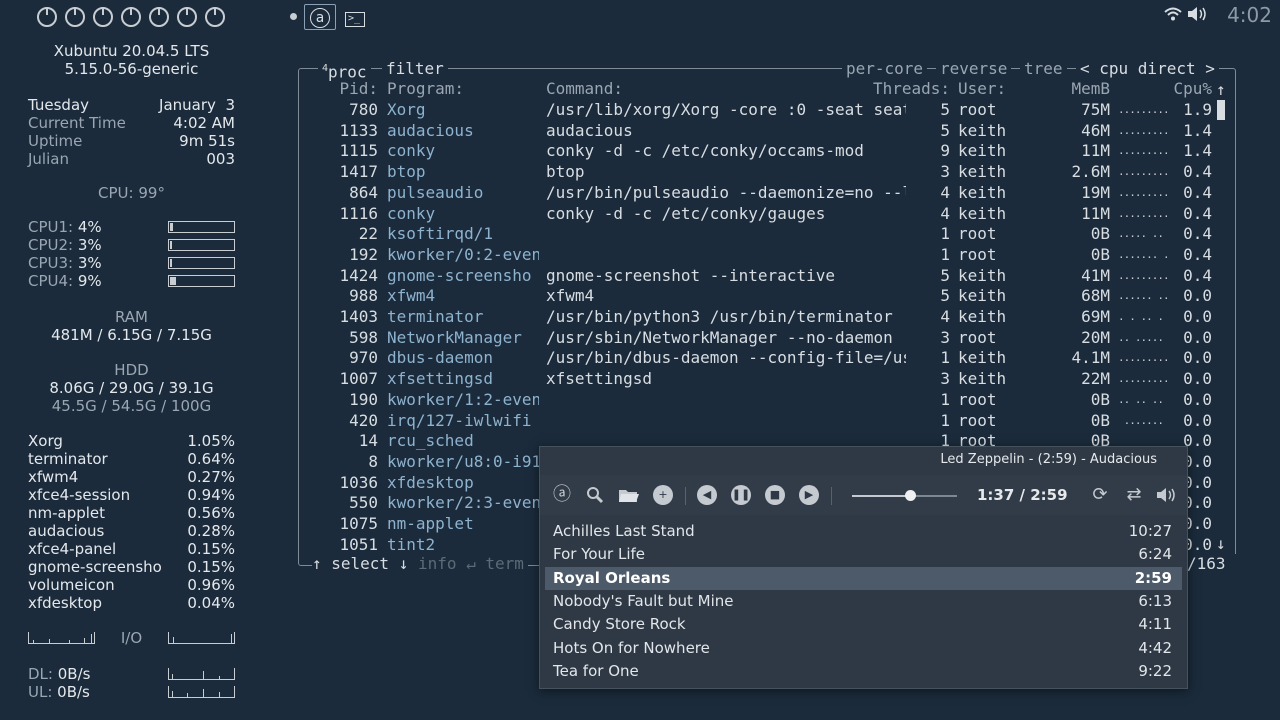 This screenshot has height=720, width=1280. Describe the element at coordinates (741, 495) in the screenshot. I see `pause-icon: ❚❚` at that location.